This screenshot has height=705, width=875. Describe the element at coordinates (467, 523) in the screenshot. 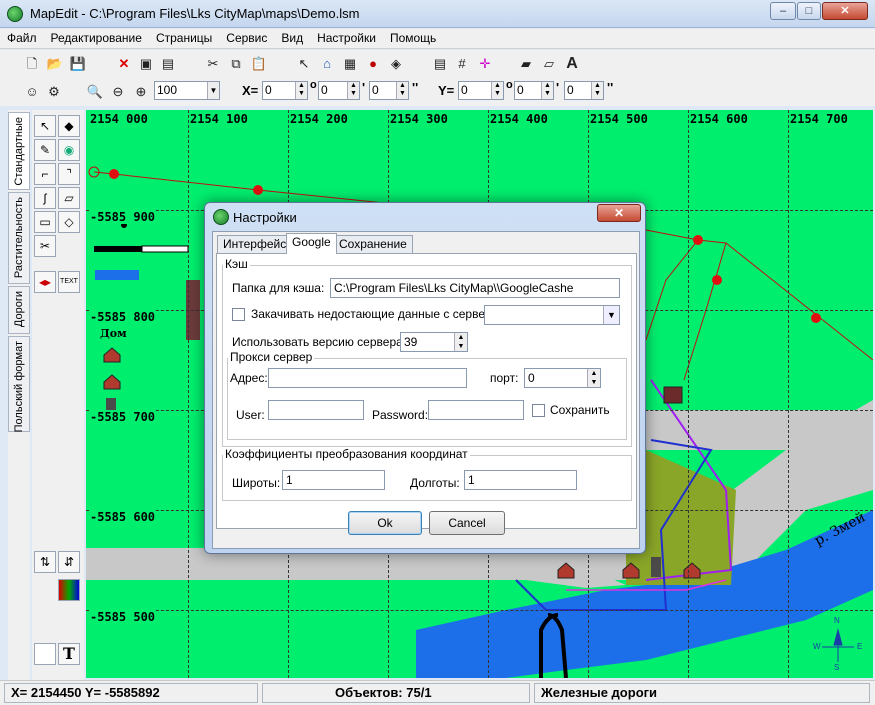

I see `cancel-button: Cancel` at that location.